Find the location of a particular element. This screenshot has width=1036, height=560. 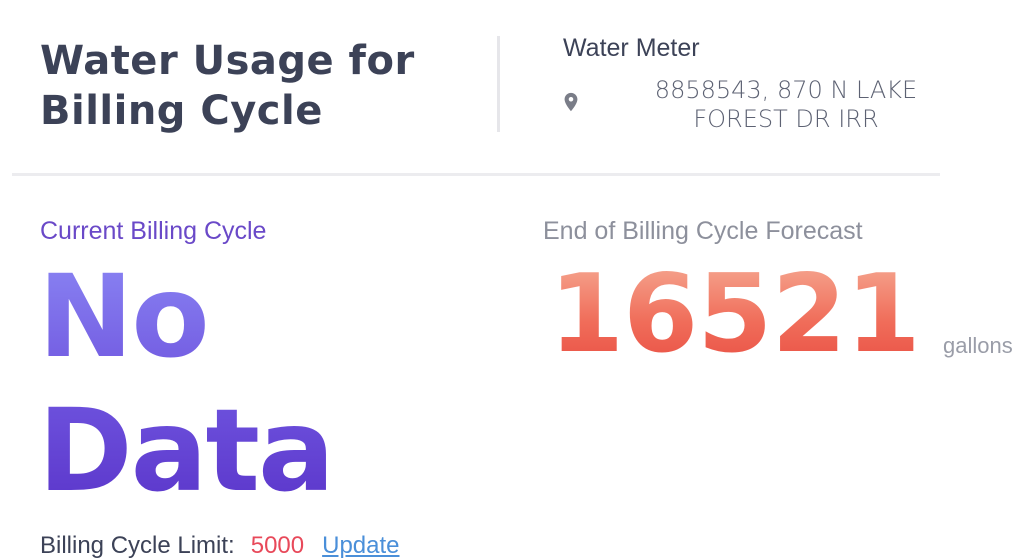

forecast-unit: gallons is located at coordinates (978, 345).